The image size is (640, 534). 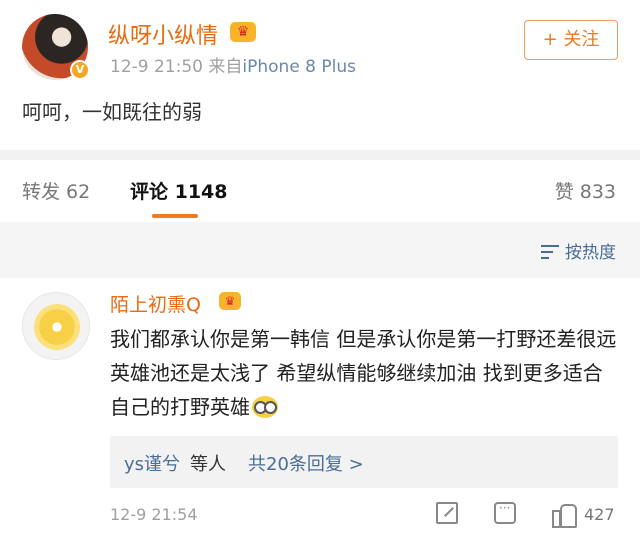 What do you see at coordinates (179, 190) in the screenshot?
I see `tab-comments: 评论 1148` at bounding box center [179, 190].